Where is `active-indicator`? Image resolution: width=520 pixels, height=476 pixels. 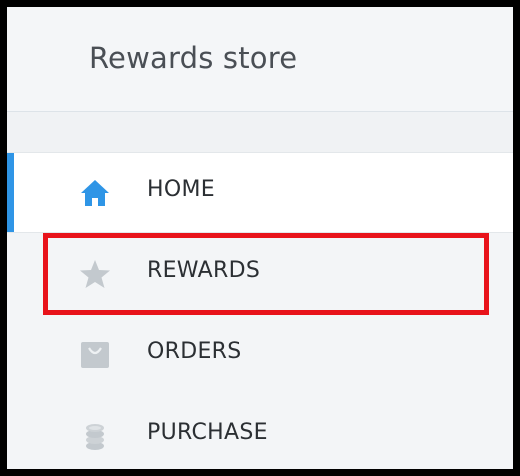 active-indicator is located at coordinates (10, 192).